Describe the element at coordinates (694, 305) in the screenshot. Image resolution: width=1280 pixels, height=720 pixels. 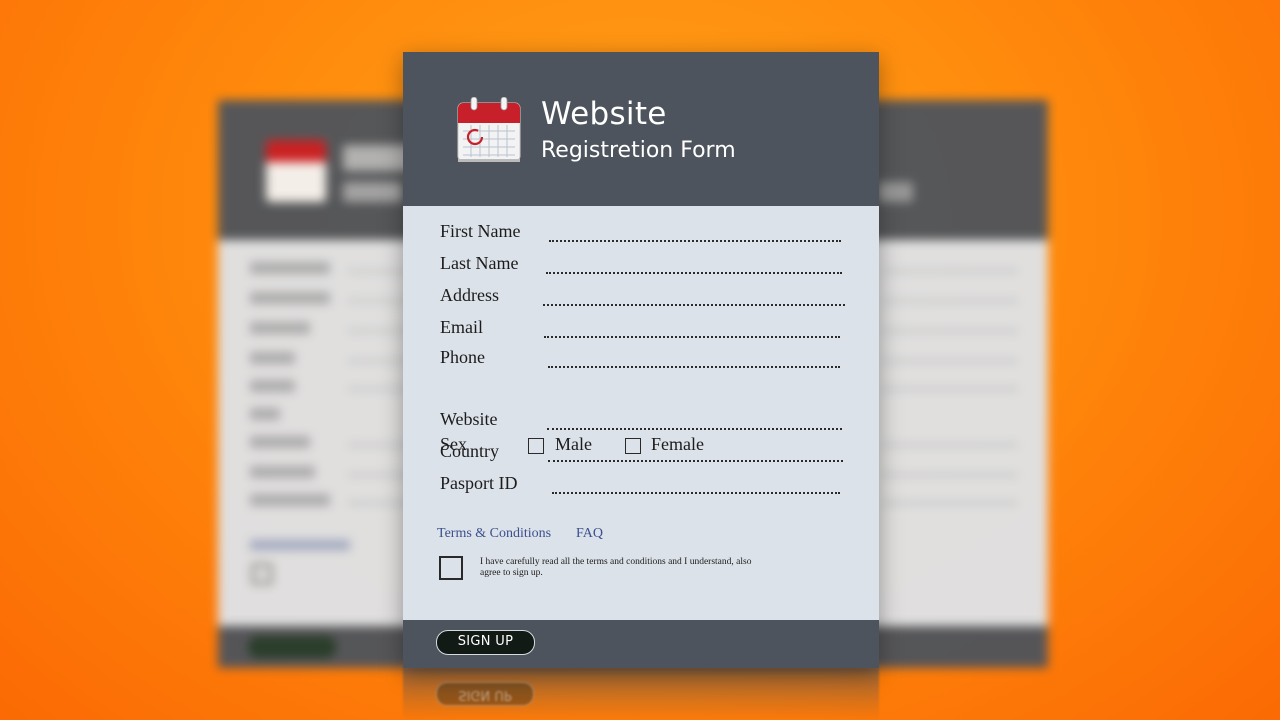
I see `address-input-line` at that location.